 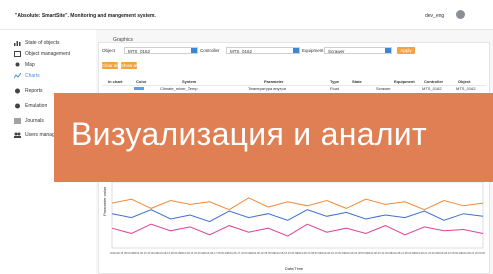 What do you see at coordinates (122, 253) in the screenshot?
I see `x-tick-label: 2019-08-15 08:00:00` at bounding box center [122, 253].